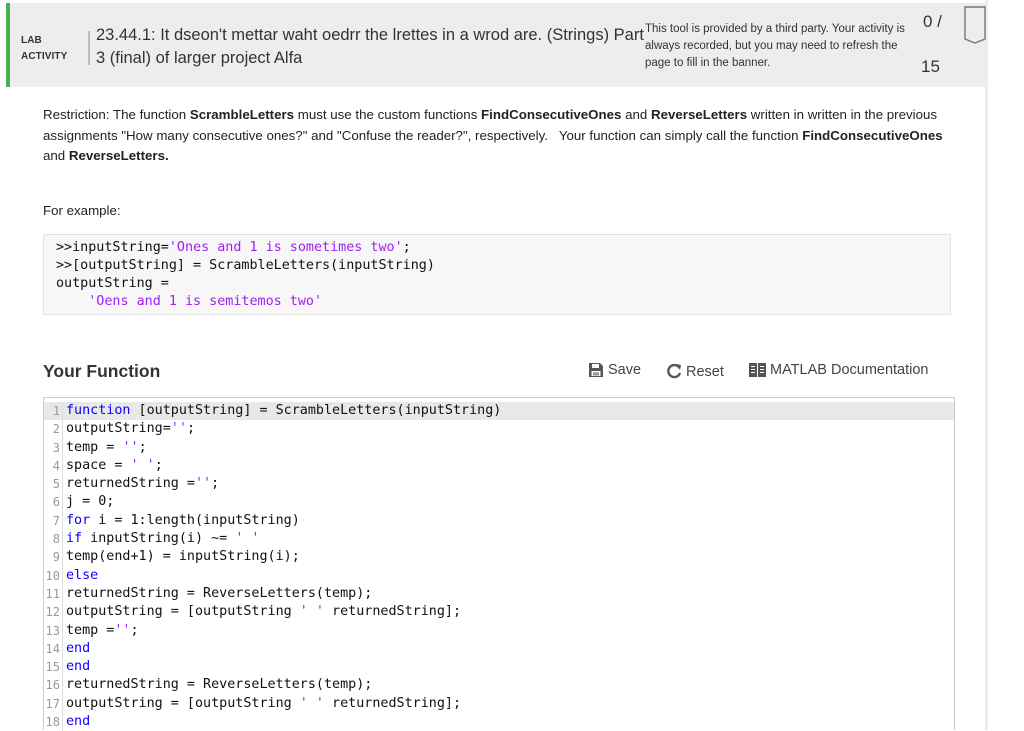  I want to click on text: Restriction: The function, so click(116, 114).